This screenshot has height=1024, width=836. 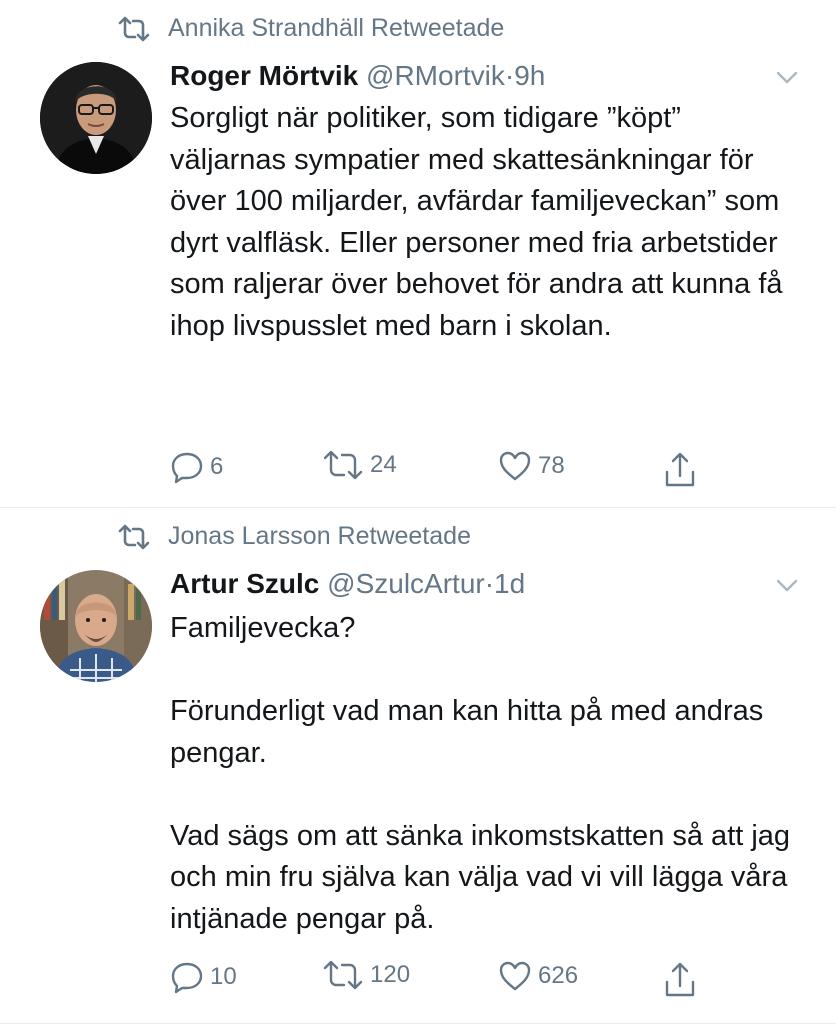 What do you see at coordinates (406, 583) in the screenshot?
I see `author-handle: @SzulcArtur` at bounding box center [406, 583].